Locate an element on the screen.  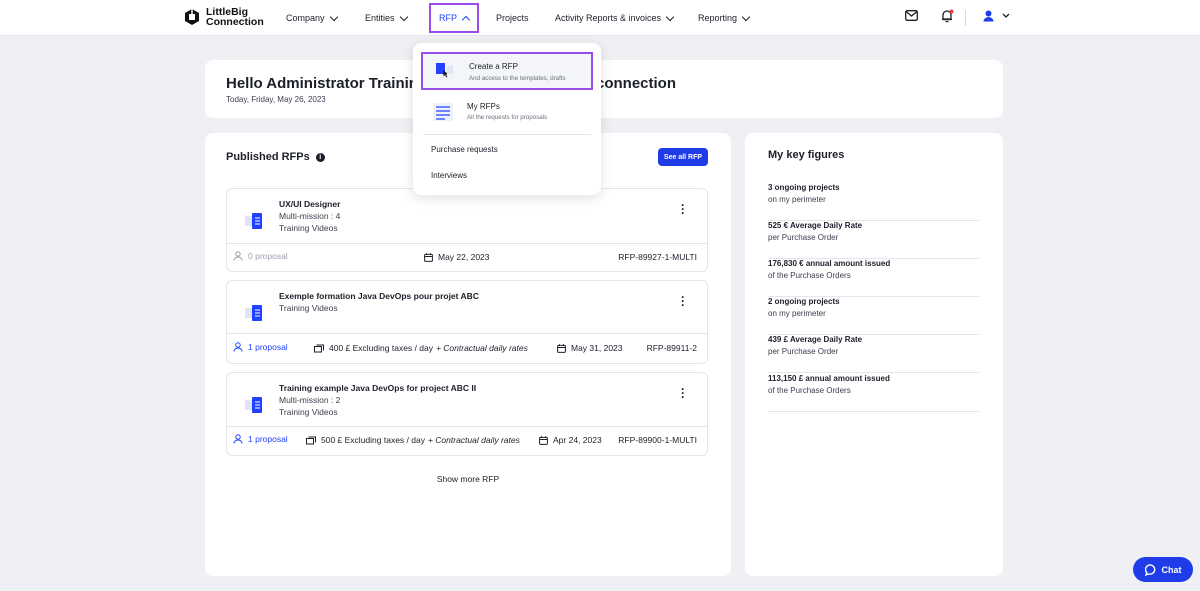
list-icon is located at coordinates (443, 112).